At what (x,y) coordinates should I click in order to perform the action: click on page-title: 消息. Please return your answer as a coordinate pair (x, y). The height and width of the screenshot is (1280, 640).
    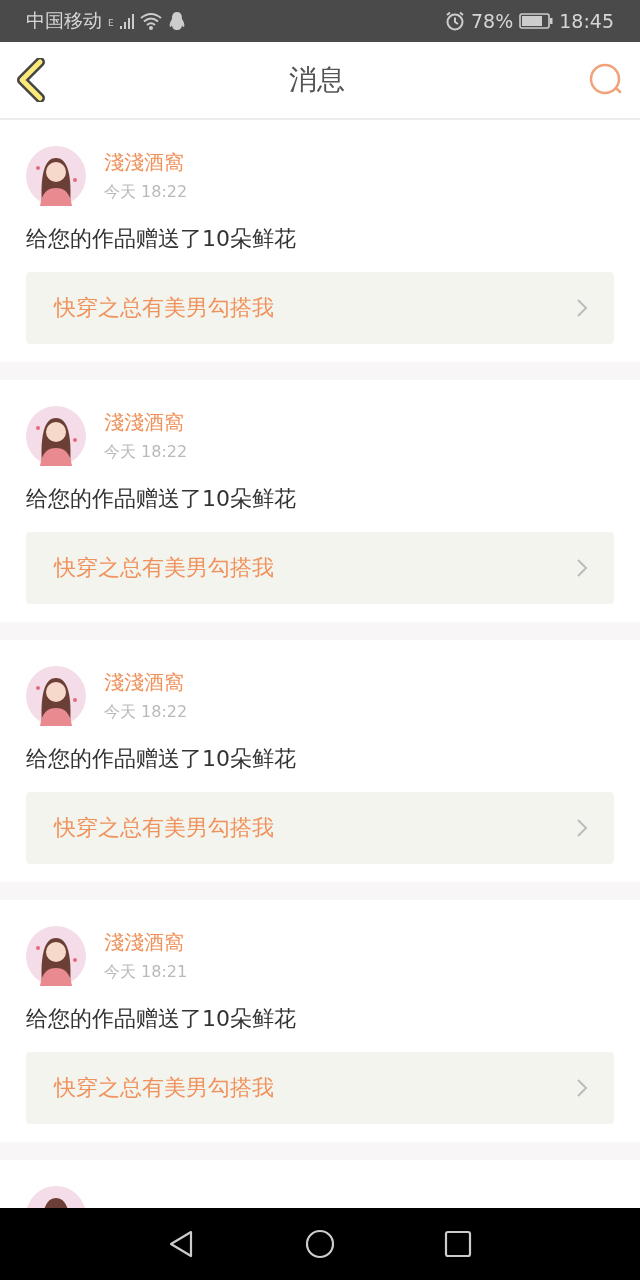
    Looking at the image, I should click on (317, 80).